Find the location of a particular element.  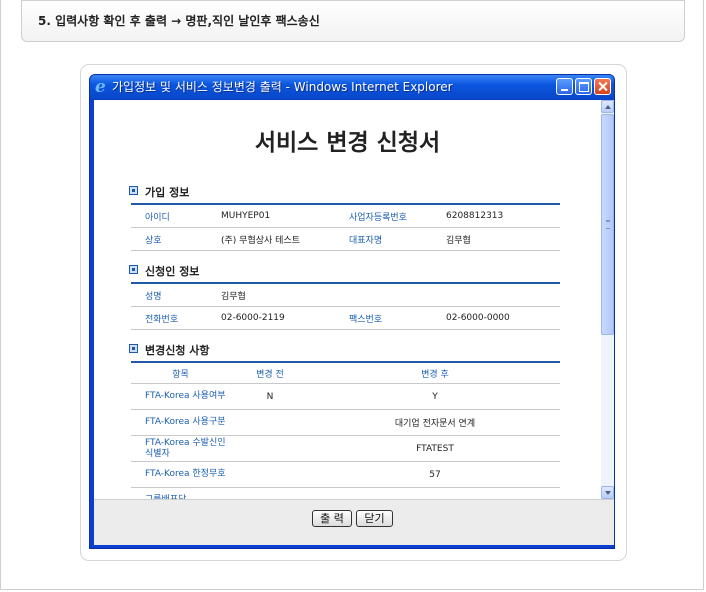

scroll-thumb is located at coordinates (607, 224).